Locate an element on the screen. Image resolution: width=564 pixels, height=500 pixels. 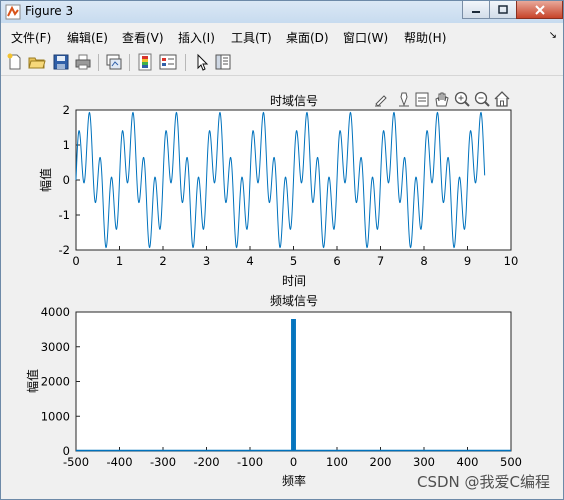
menu-desktop: 桌面(D) is located at coordinates (307, 37).